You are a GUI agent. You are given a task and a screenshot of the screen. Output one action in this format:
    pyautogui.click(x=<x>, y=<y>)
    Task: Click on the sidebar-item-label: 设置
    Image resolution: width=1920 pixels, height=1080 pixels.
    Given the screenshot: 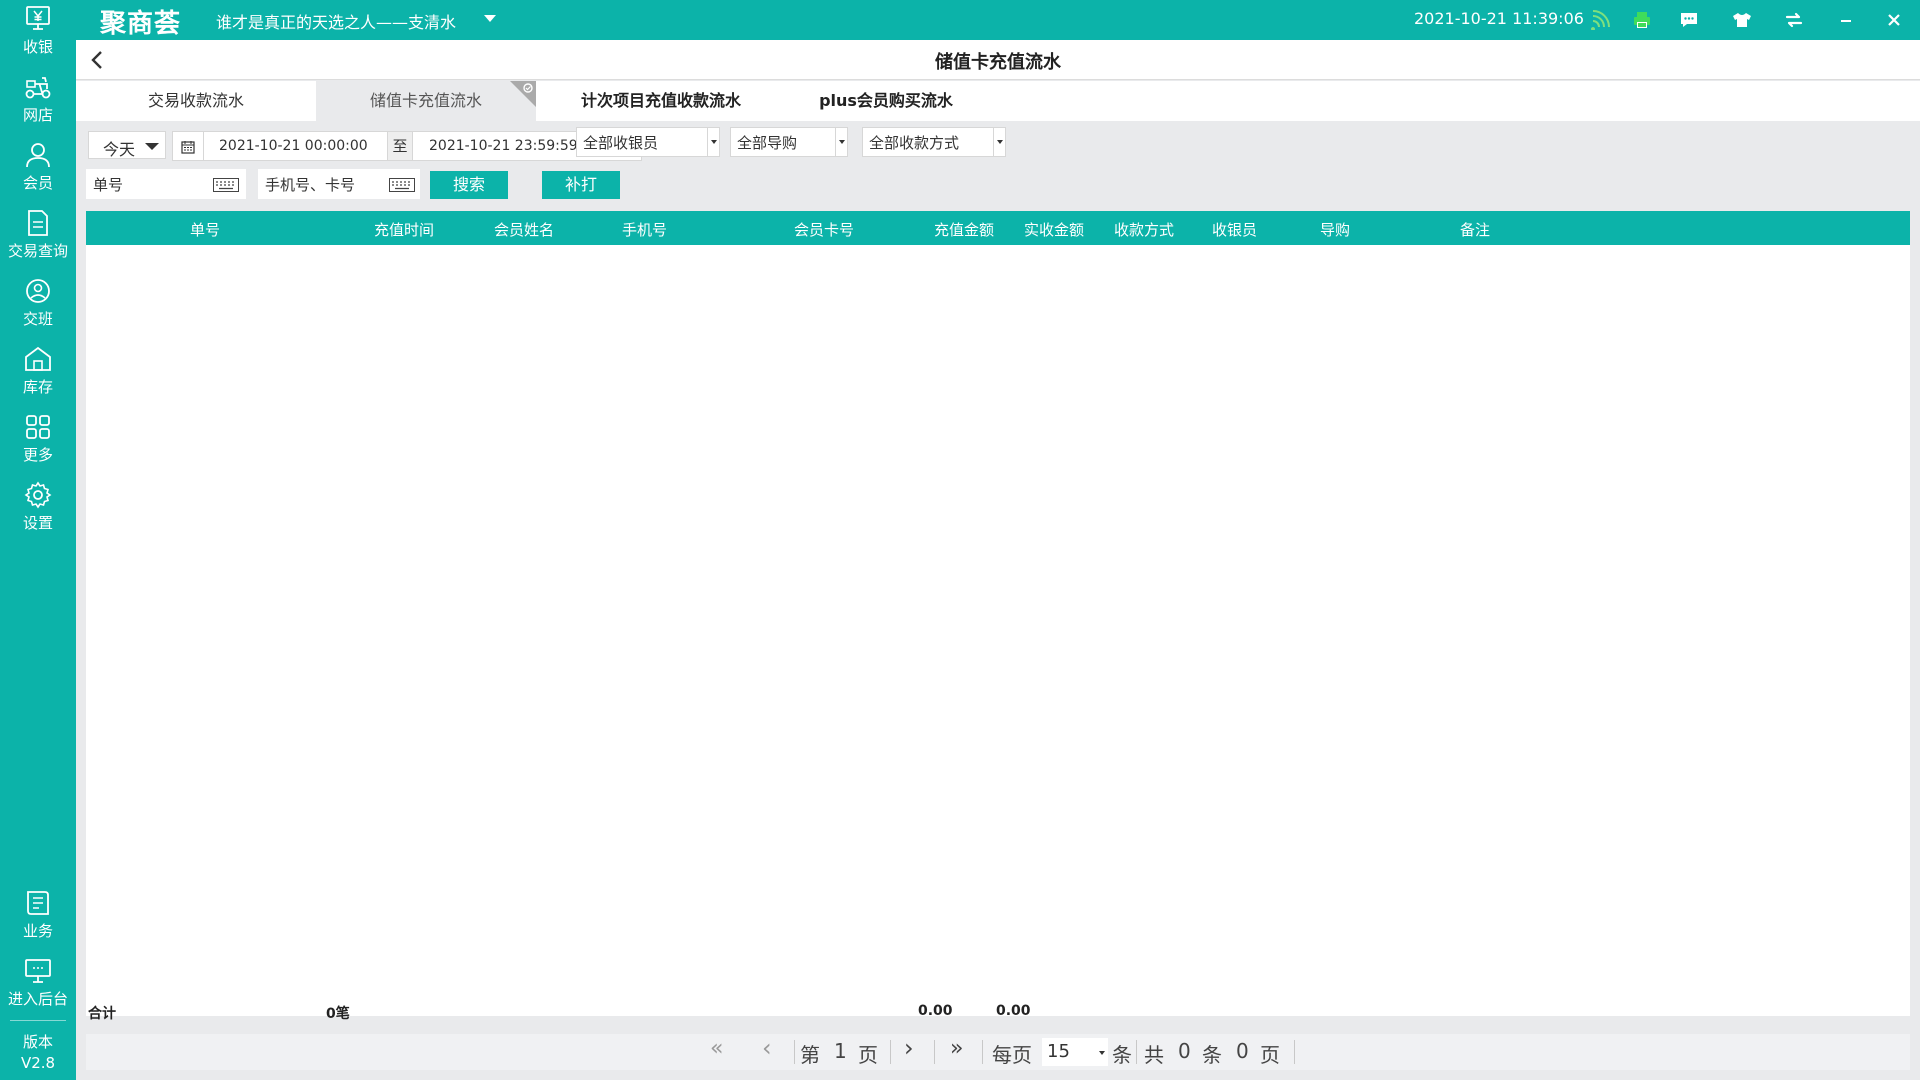 What is the action you would take?
    pyautogui.click(x=37, y=523)
    